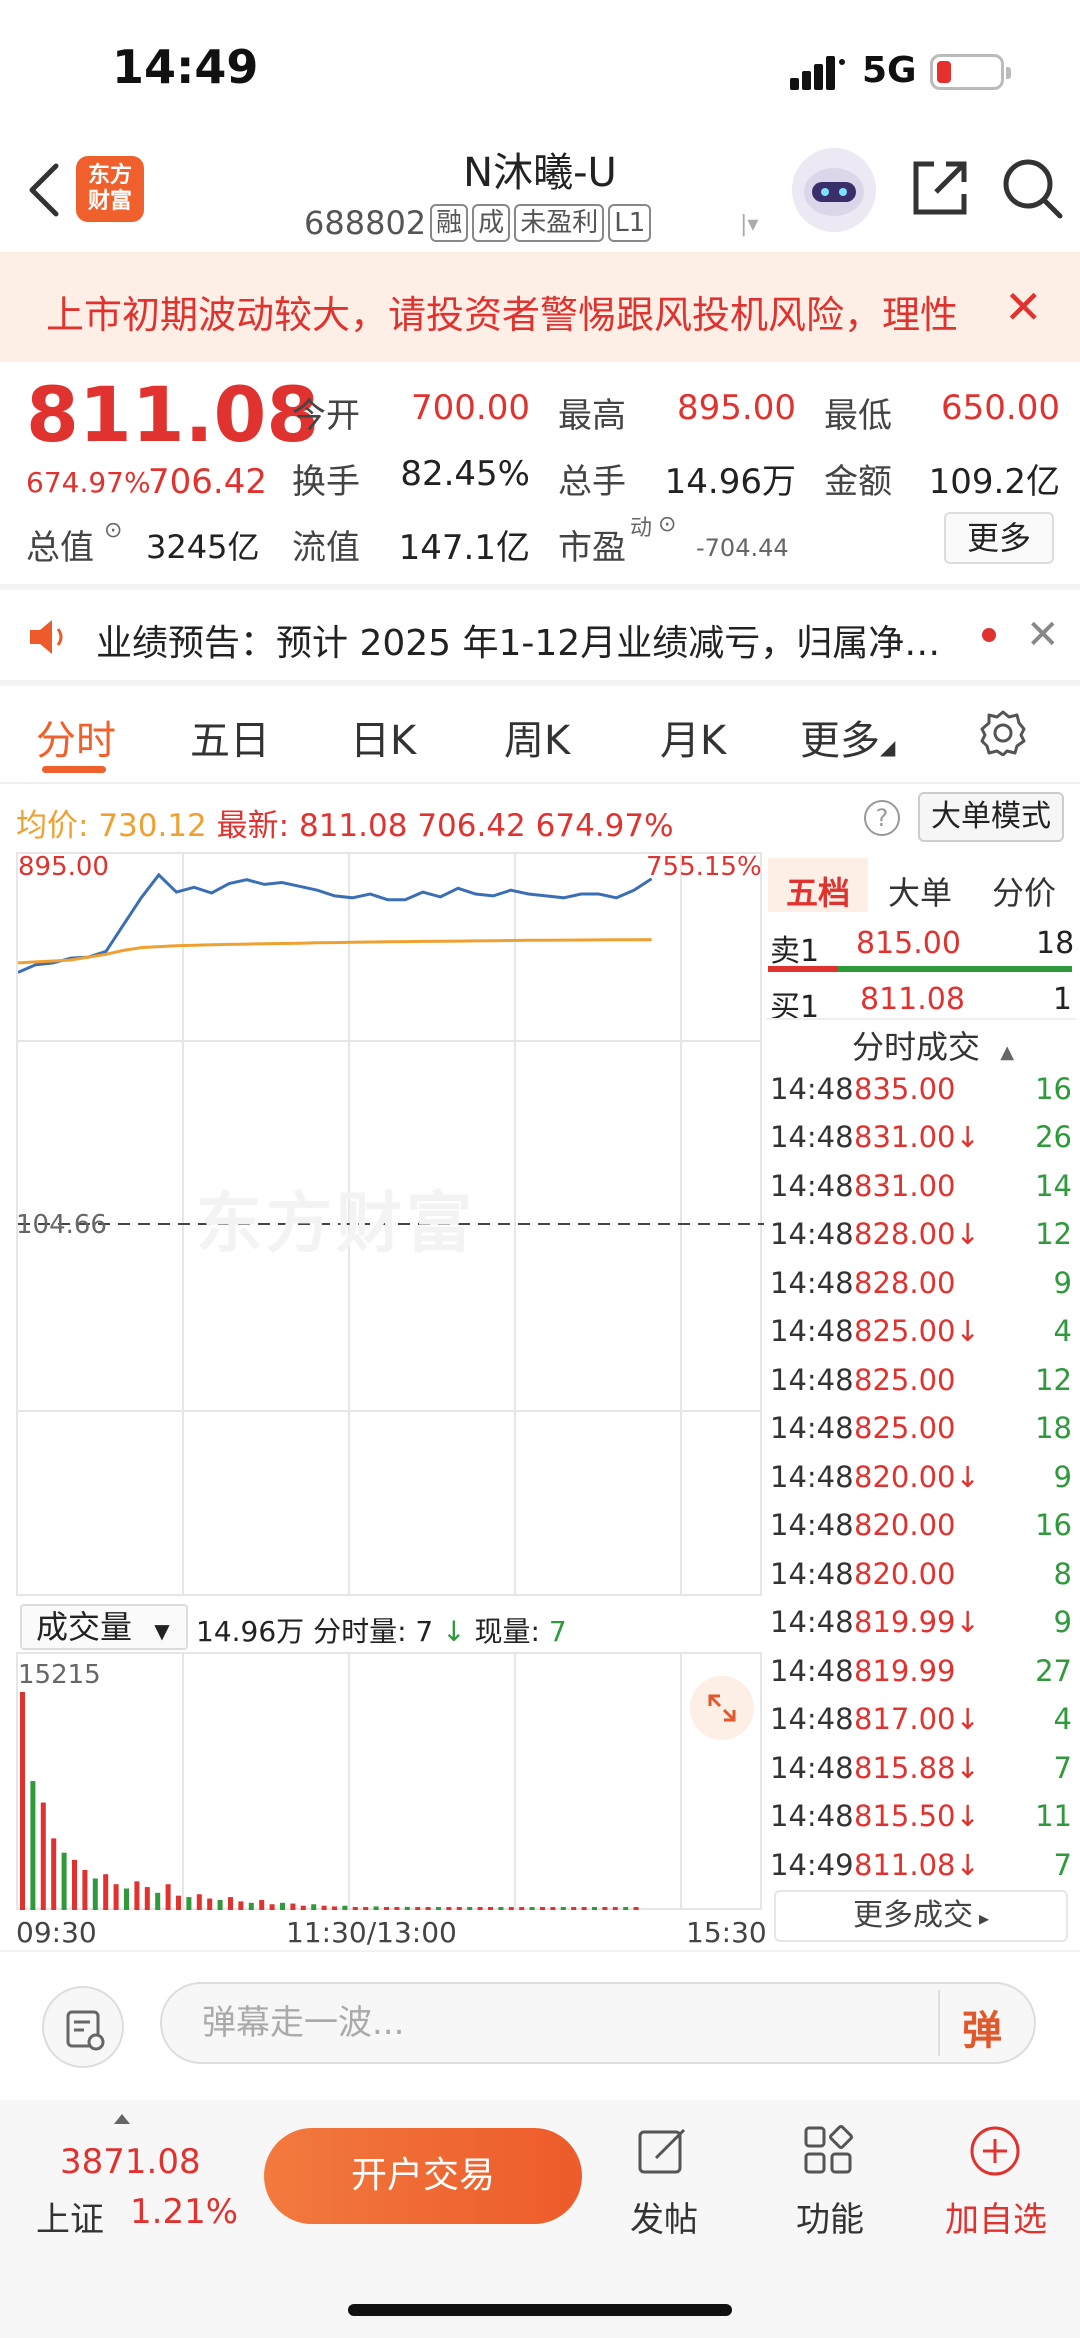  I want to click on high-label: 最高, so click(592, 416).